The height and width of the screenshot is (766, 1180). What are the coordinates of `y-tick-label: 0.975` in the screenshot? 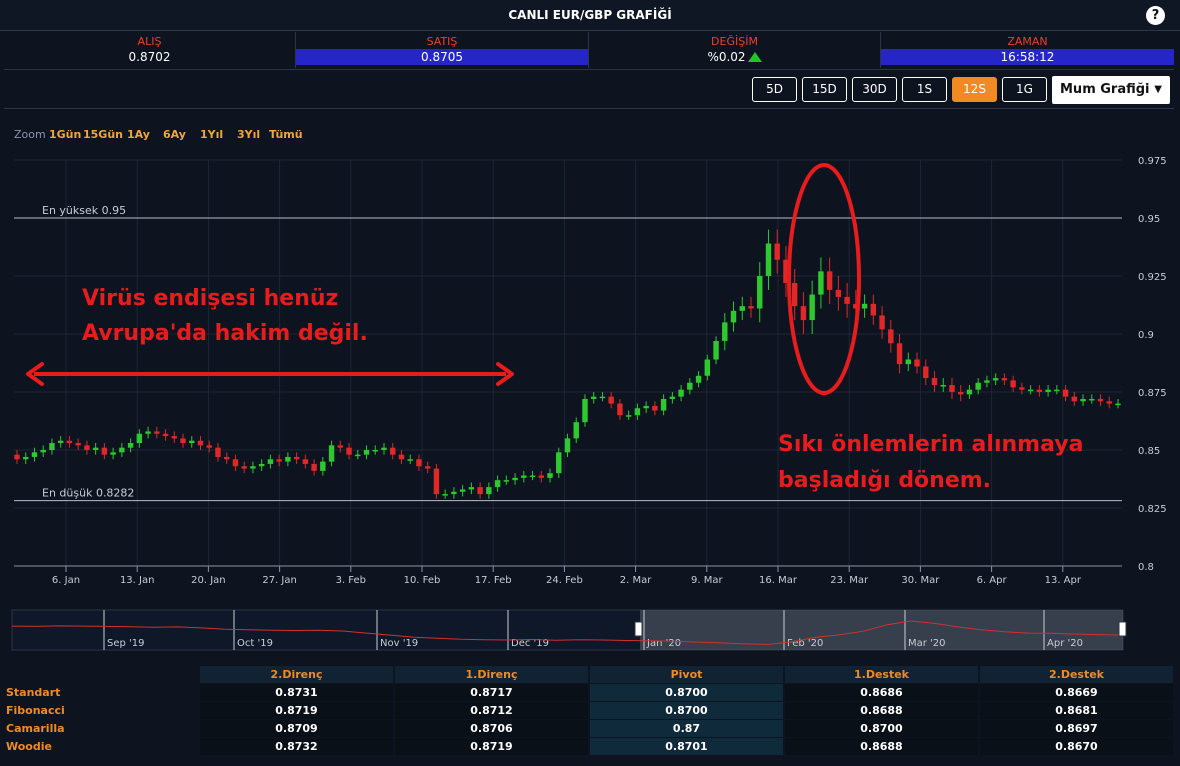 It's located at (1152, 161).